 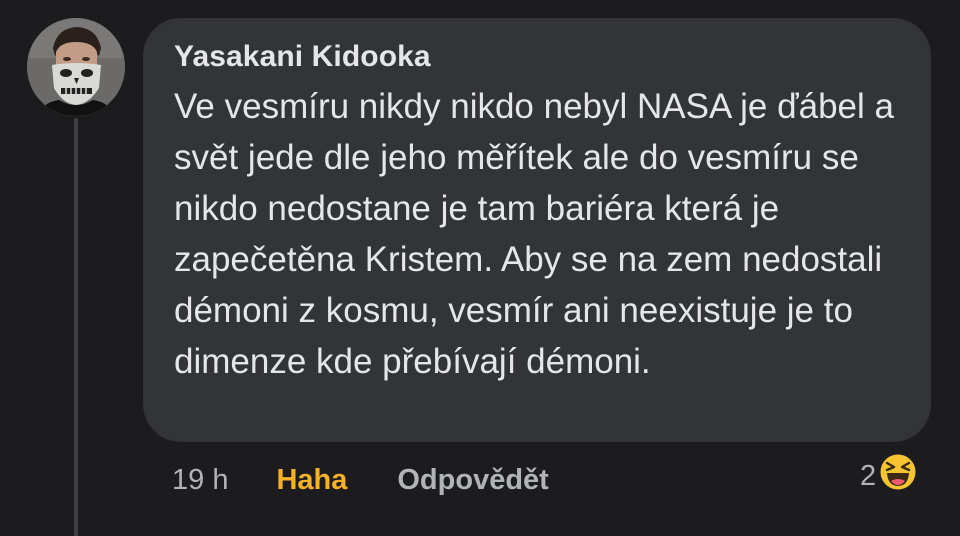 What do you see at coordinates (311, 480) in the screenshot?
I see `reaction-button: Haha` at bounding box center [311, 480].